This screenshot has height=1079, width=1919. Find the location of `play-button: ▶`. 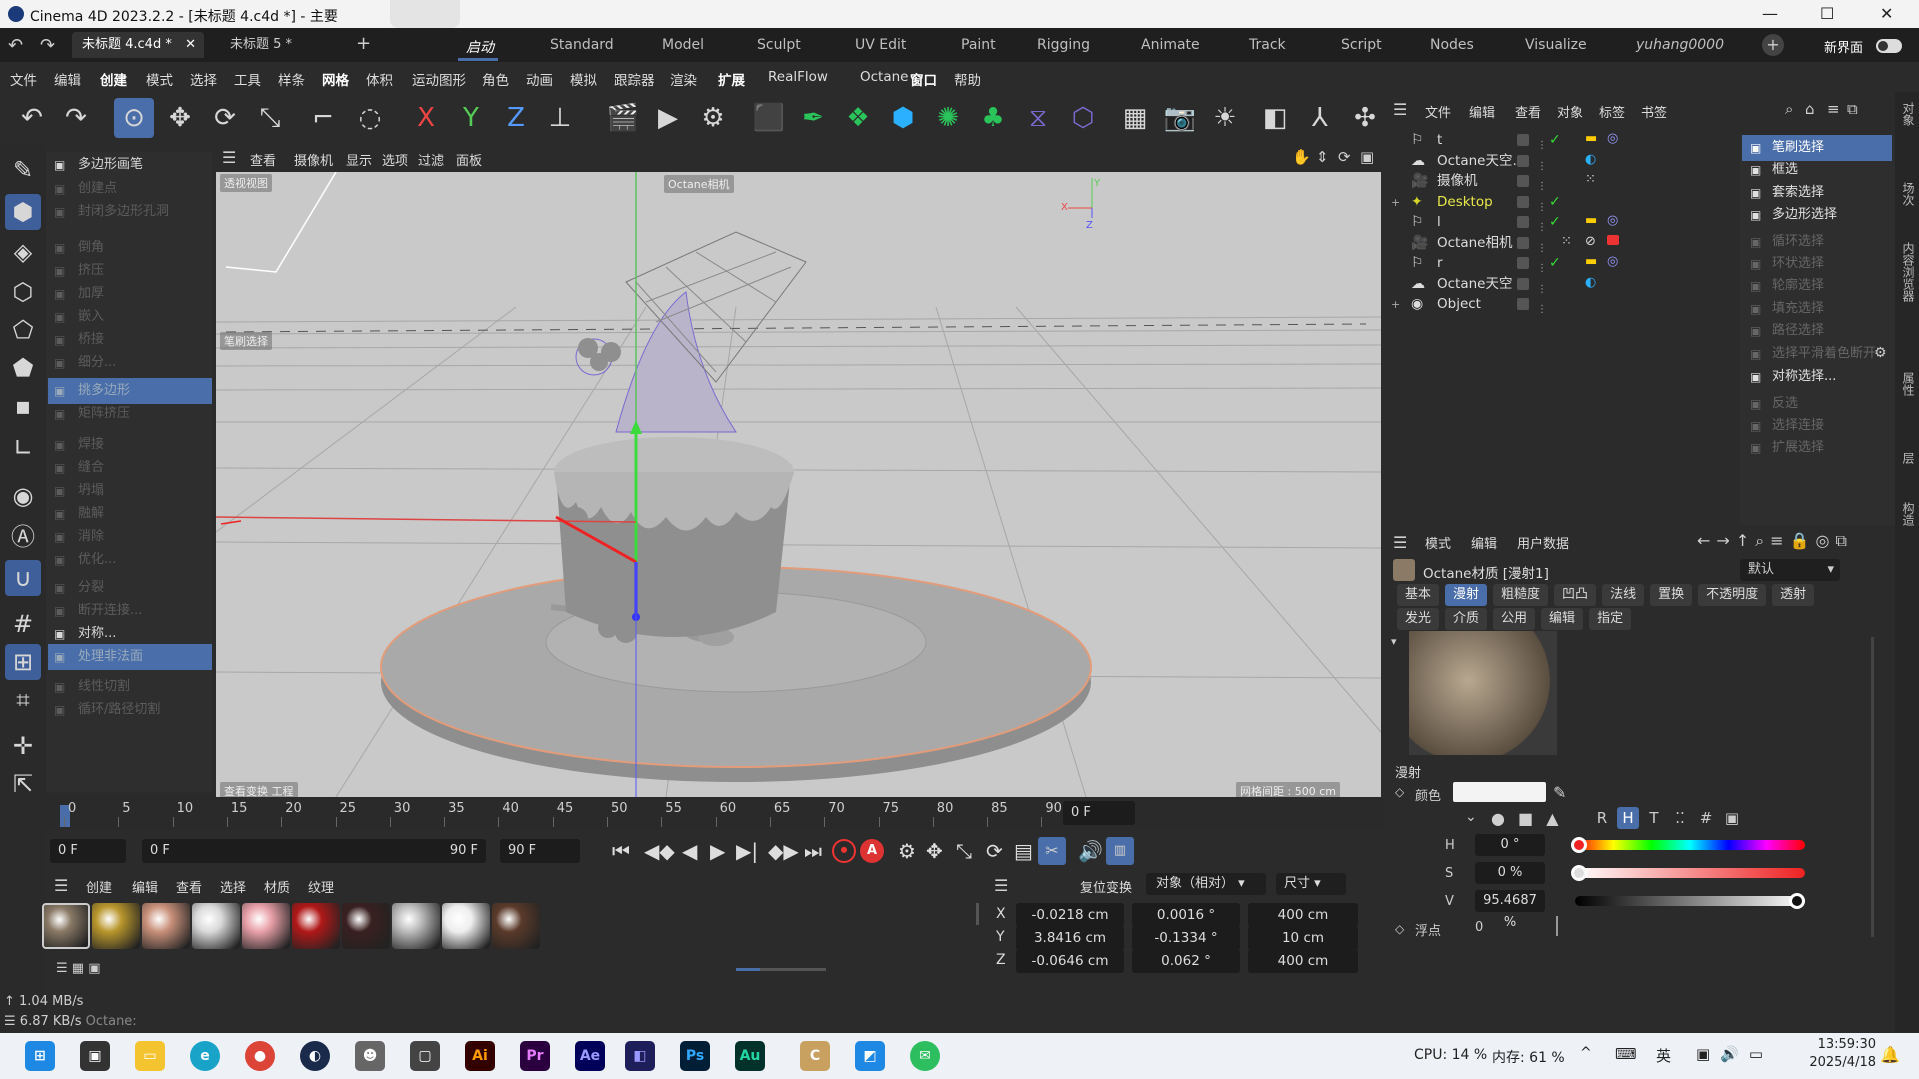

play-button: ▶ is located at coordinates (717, 851).